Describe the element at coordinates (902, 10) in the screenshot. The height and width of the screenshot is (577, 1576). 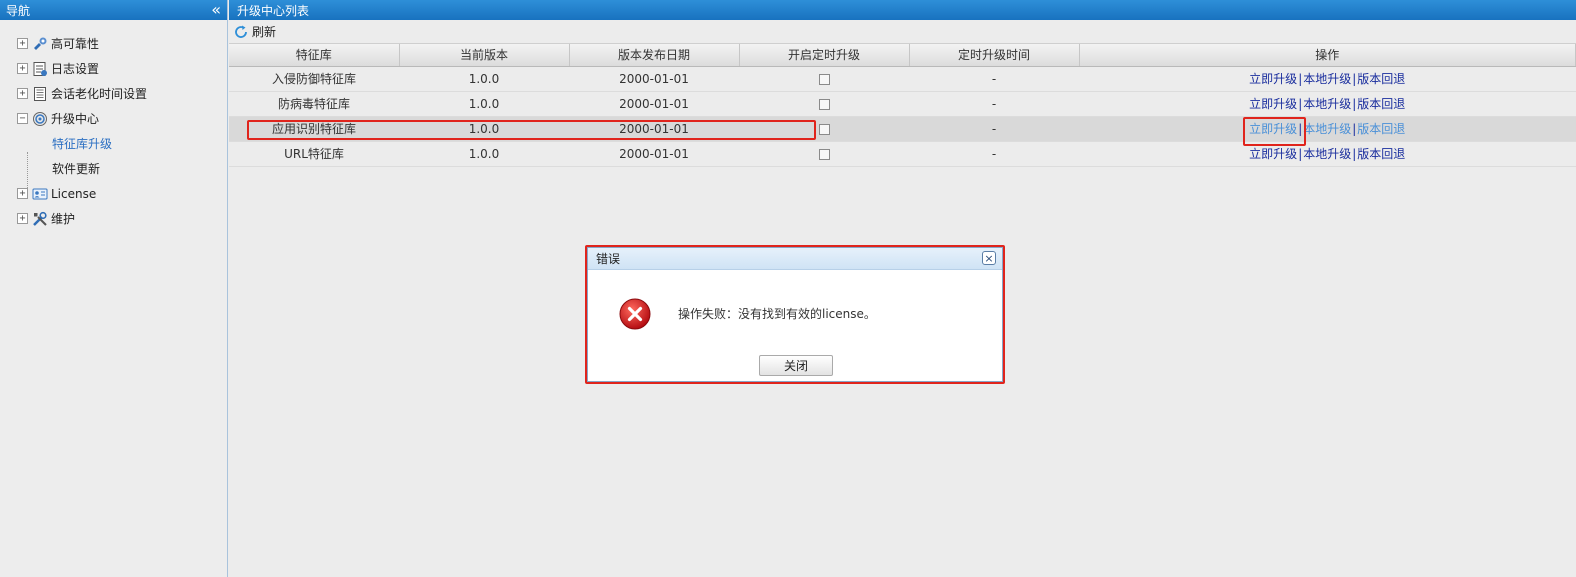
I see `panel-title: 升级中心列表` at that location.